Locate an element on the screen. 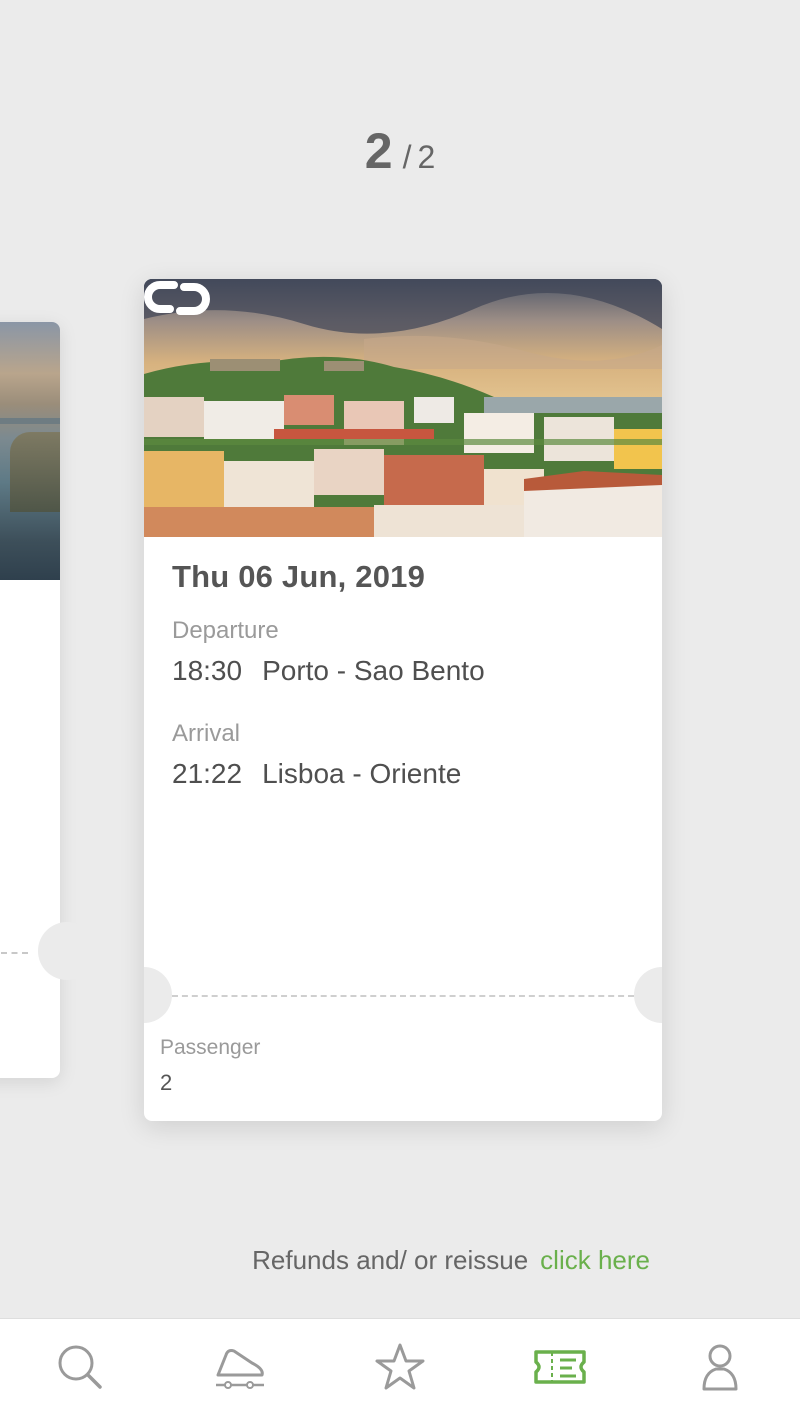  nav-tickets is located at coordinates (560, 1367).